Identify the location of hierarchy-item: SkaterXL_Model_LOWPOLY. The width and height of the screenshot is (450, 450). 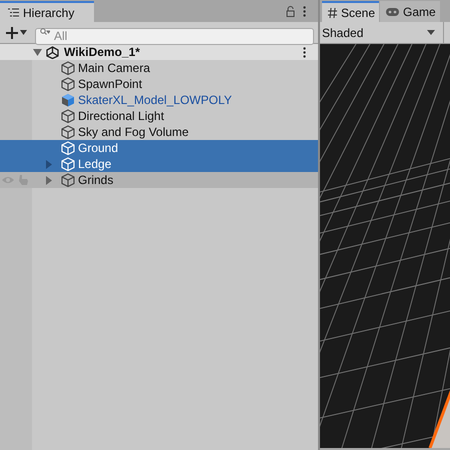
(159, 100).